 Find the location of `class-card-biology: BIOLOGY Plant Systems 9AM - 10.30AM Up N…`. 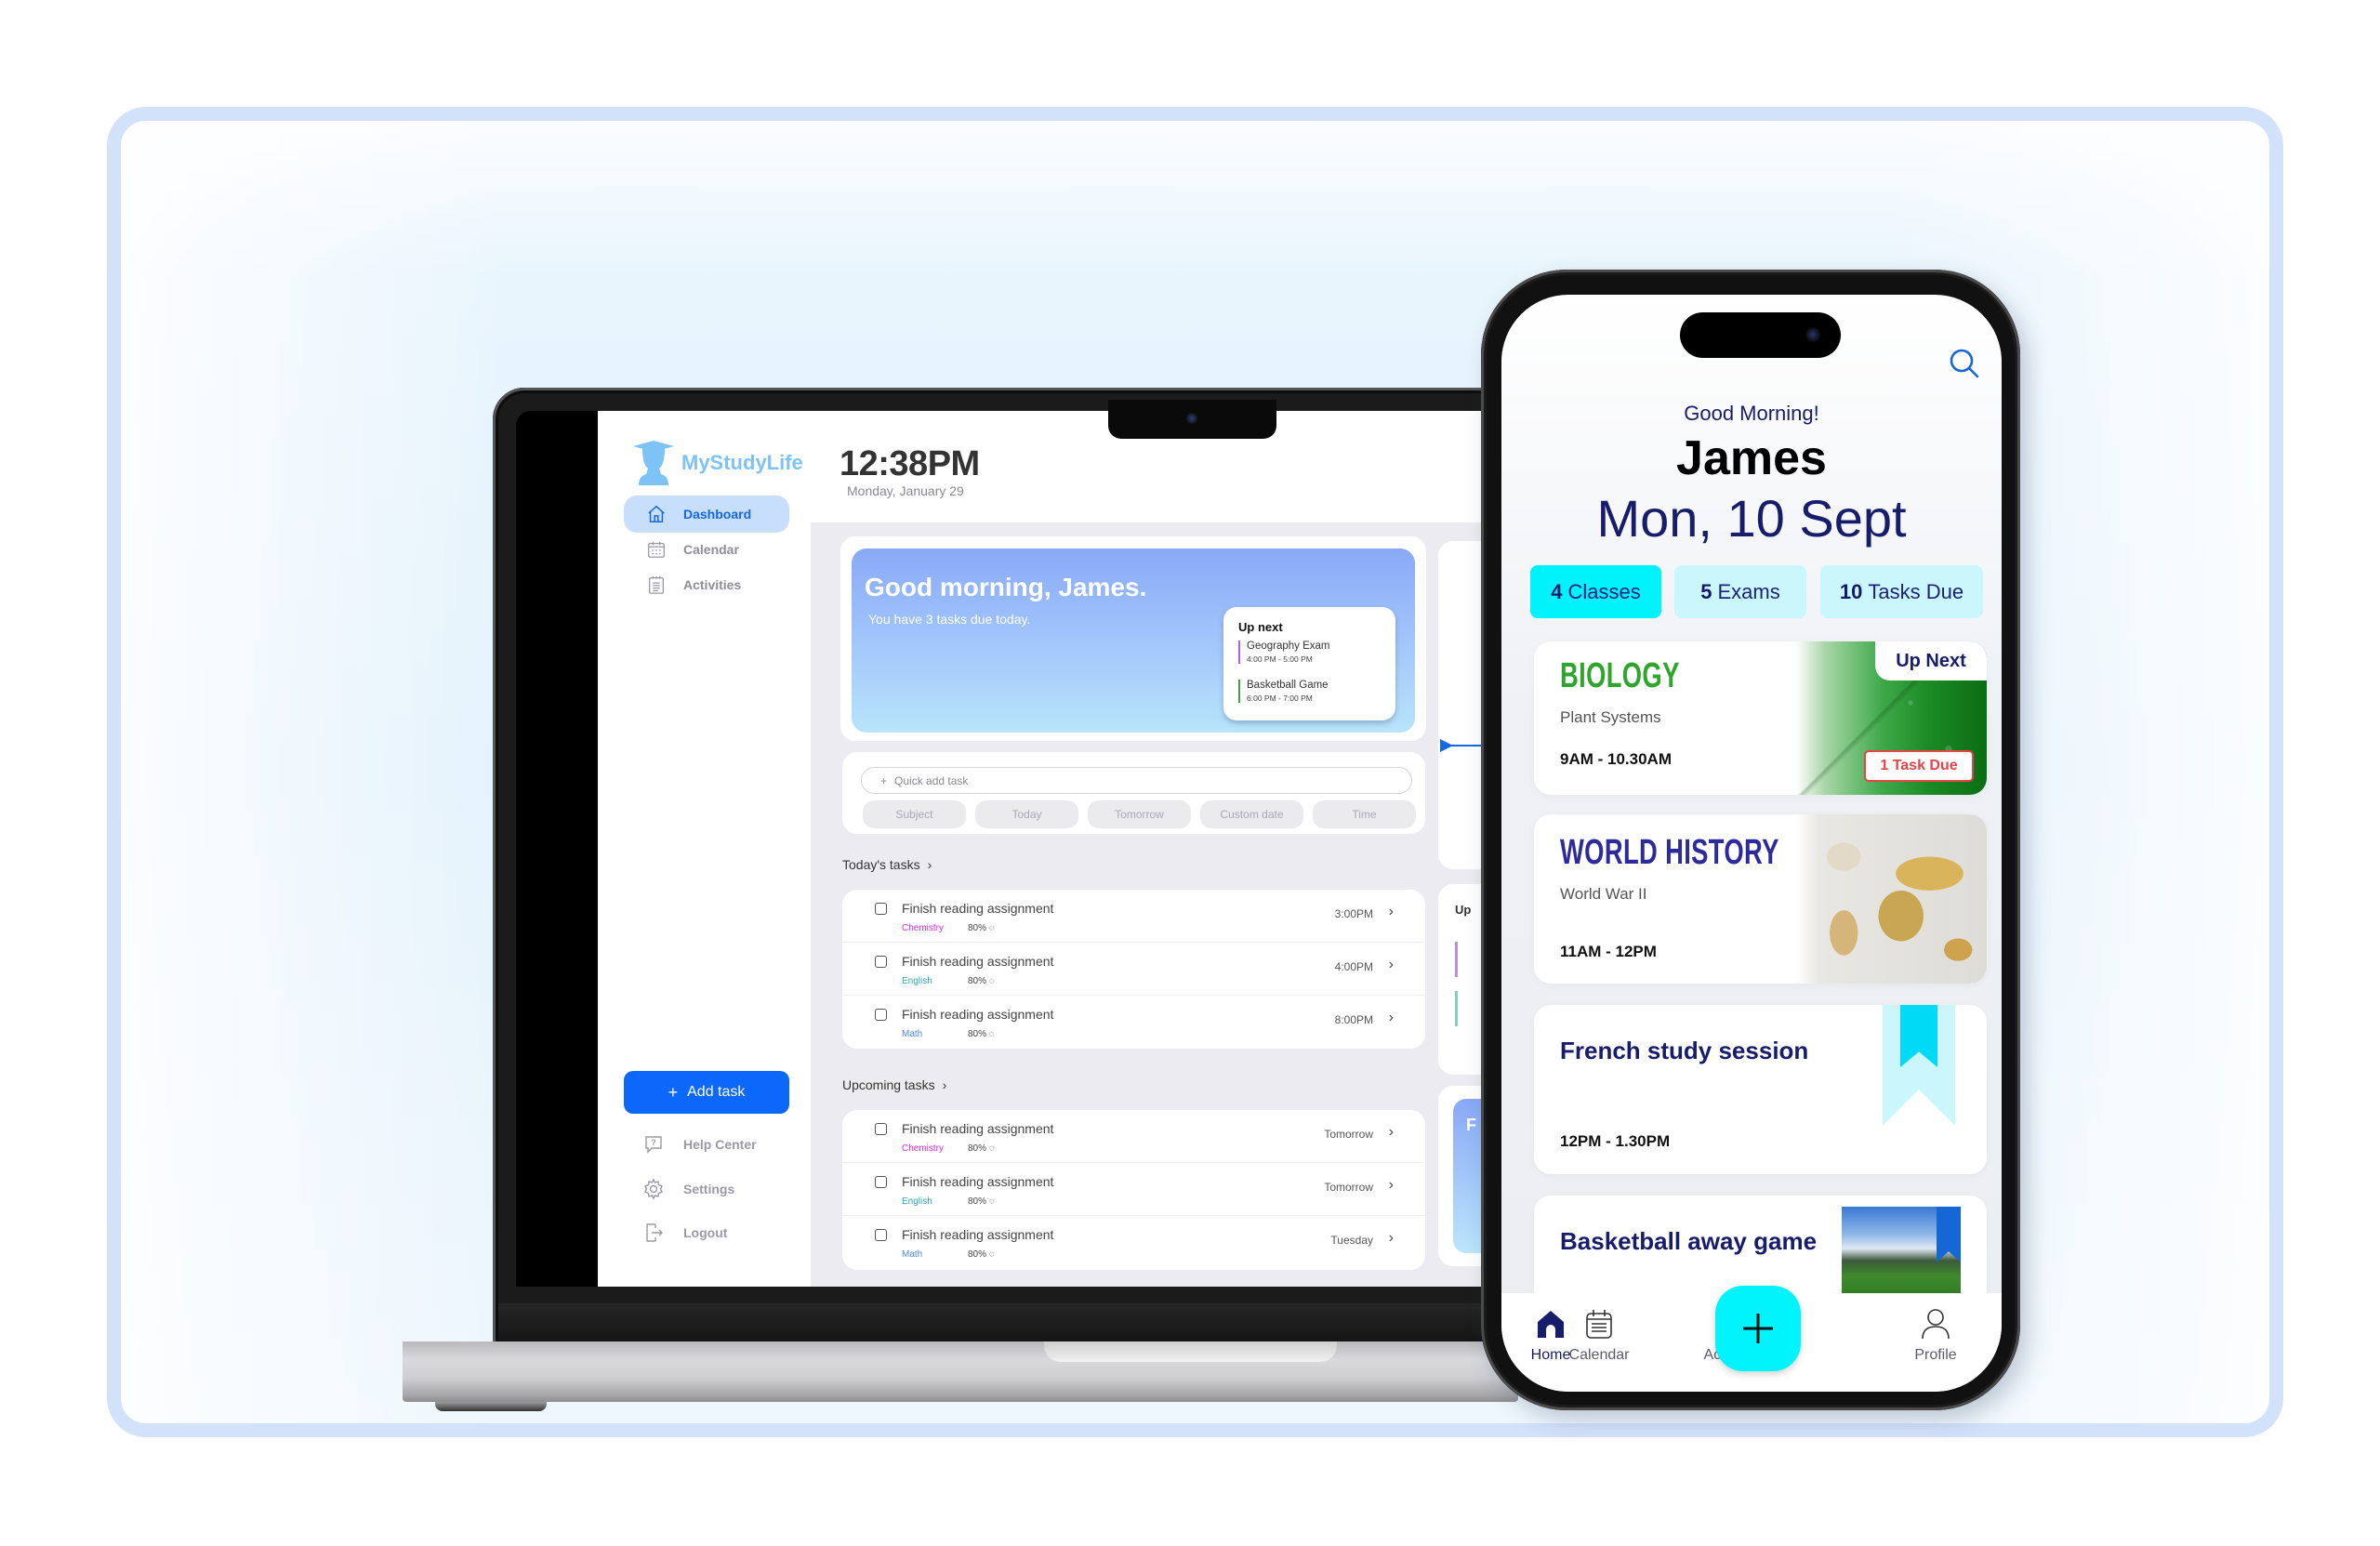

class-card-biology: BIOLOGY Plant Systems 9AM - 10.30AM Up N… is located at coordinates (1760, 718).